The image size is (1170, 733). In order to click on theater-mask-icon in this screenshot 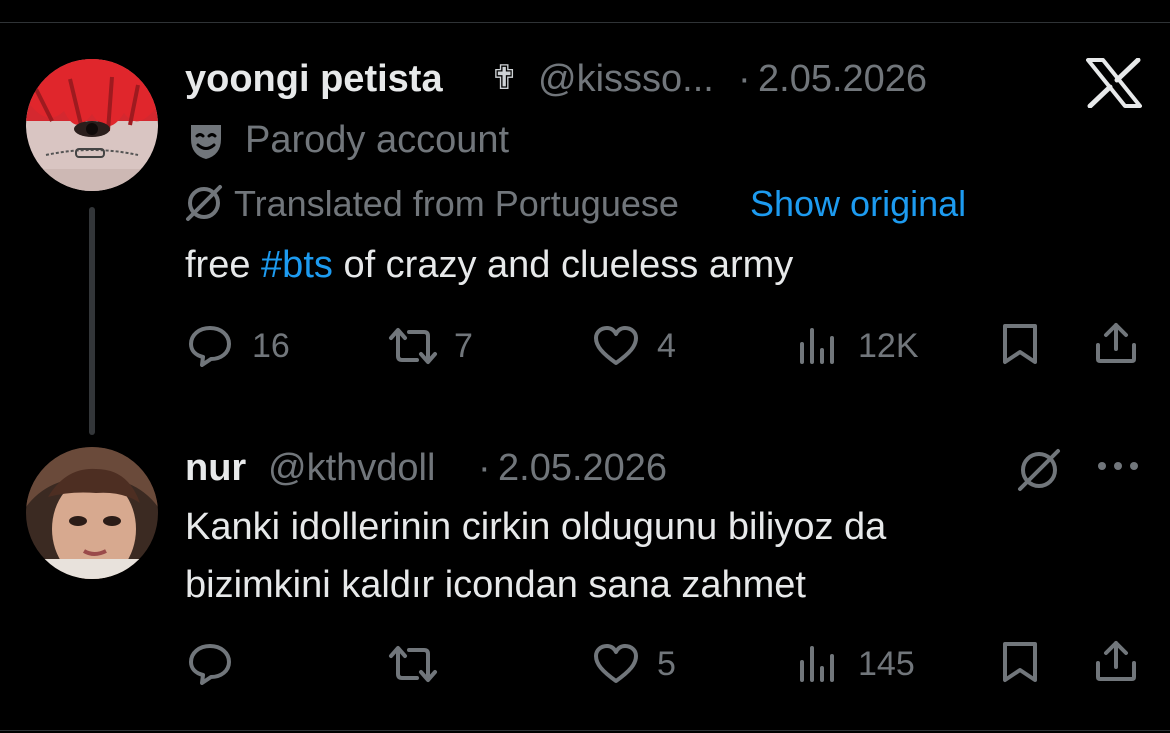, I will do `click(206, 141)`.